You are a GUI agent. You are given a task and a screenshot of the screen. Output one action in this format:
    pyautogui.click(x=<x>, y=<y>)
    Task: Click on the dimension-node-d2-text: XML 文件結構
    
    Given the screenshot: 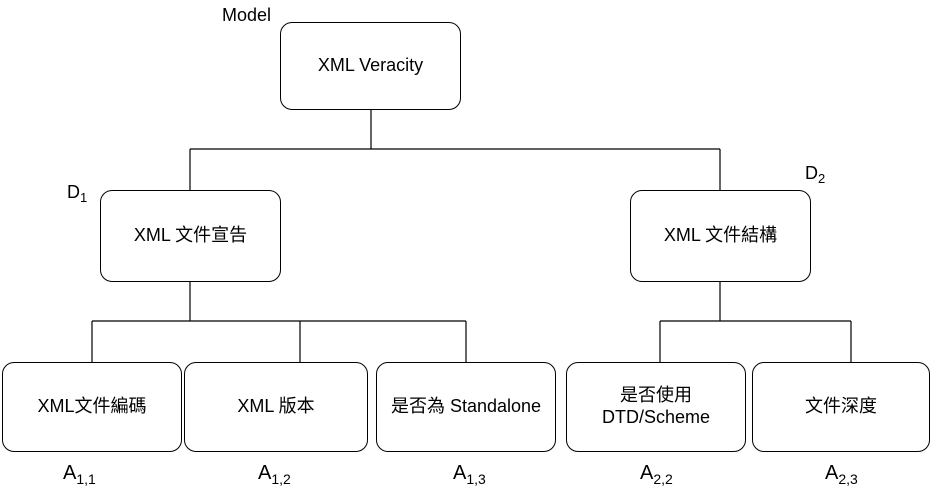 What is the action you would take?
    pyautogui.click(x=720, y=235)
    